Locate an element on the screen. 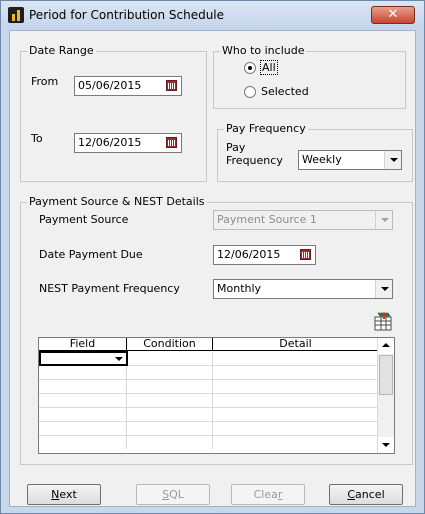  nest-payment-frequency-value: Monthly is located at coordinates (239, 288).